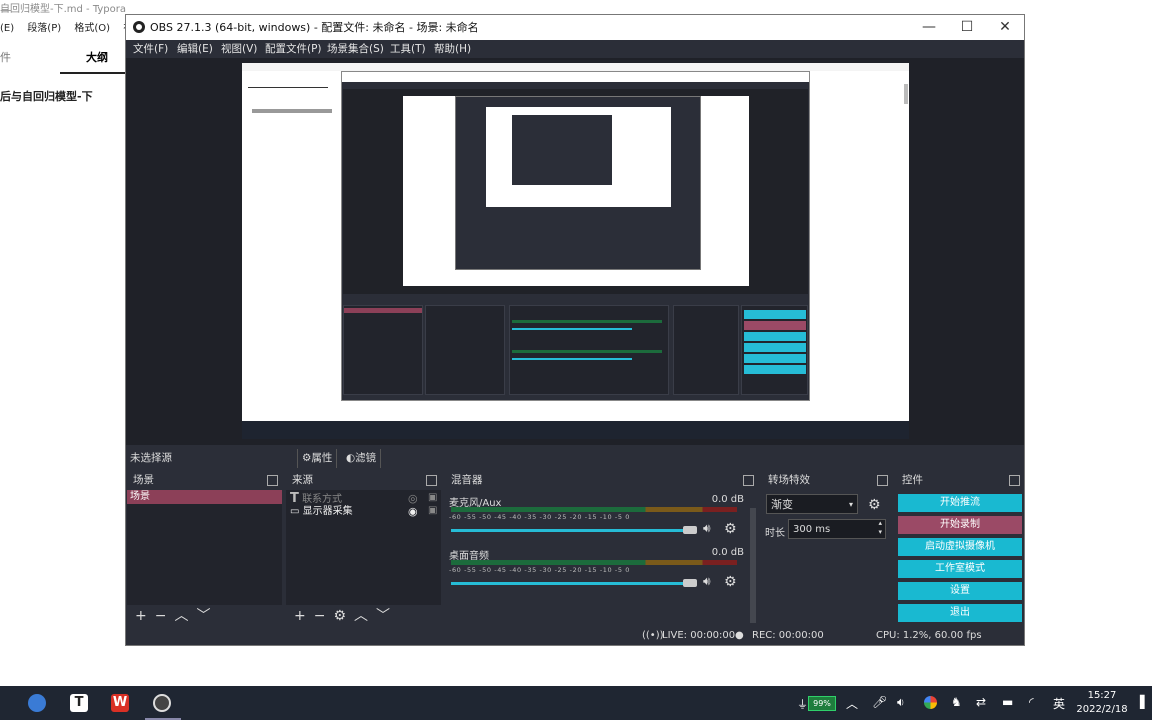 The width and height of the screenshot is (1152, 720). What do you see at coordinates (594, 509) in the screenshot?
I see `volume-meter` at bounding box center [594, 509].